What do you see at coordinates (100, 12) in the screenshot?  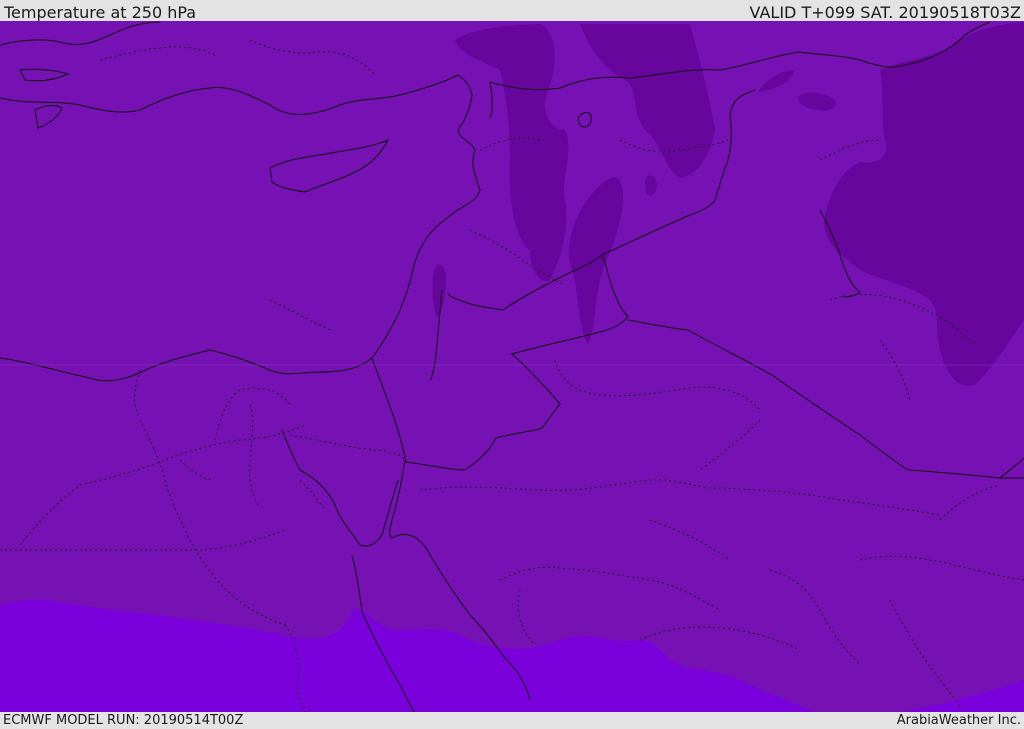 I see `map-title: Temperature at 250 hPa` at bounding box center [100, 12].